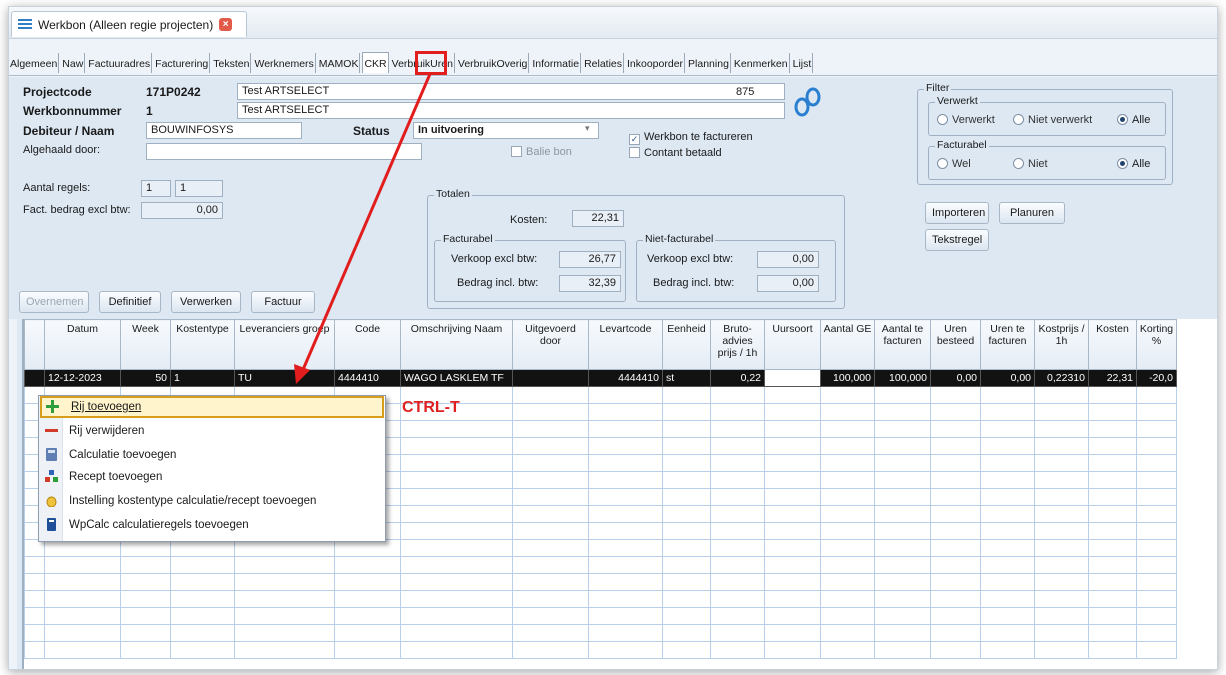  Describe the element at coordinates (966, 120) in the screenshot. I see `radio-verwerkt: Verwerkt` at that location.